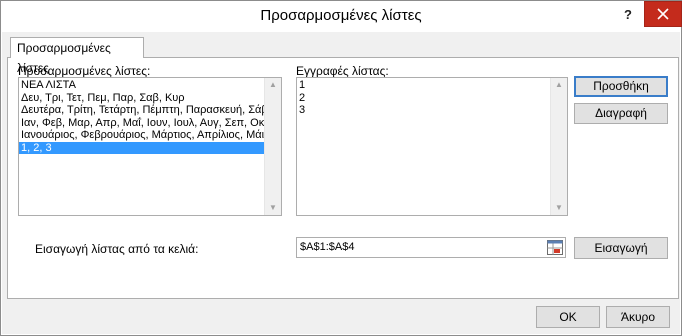 This screenshot has width=682, height=336. I want to click on help-button: ?, so click(628, 15).